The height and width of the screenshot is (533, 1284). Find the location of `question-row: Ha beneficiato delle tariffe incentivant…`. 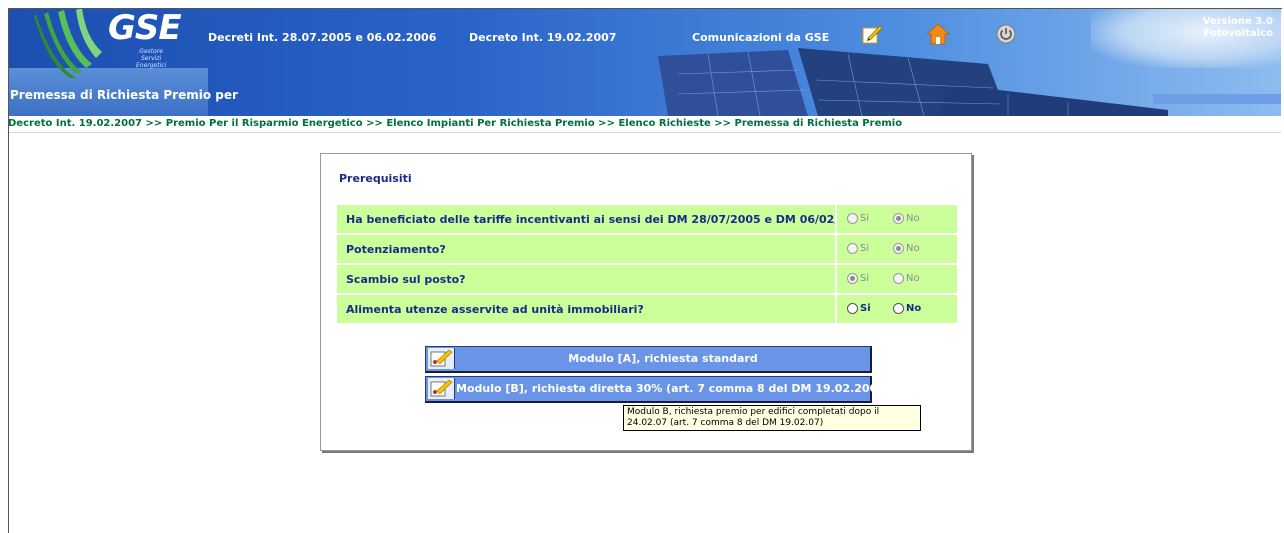

question-row: Ha beneficiato delle tariffe incentivant… is located at coordinates (647, 219).